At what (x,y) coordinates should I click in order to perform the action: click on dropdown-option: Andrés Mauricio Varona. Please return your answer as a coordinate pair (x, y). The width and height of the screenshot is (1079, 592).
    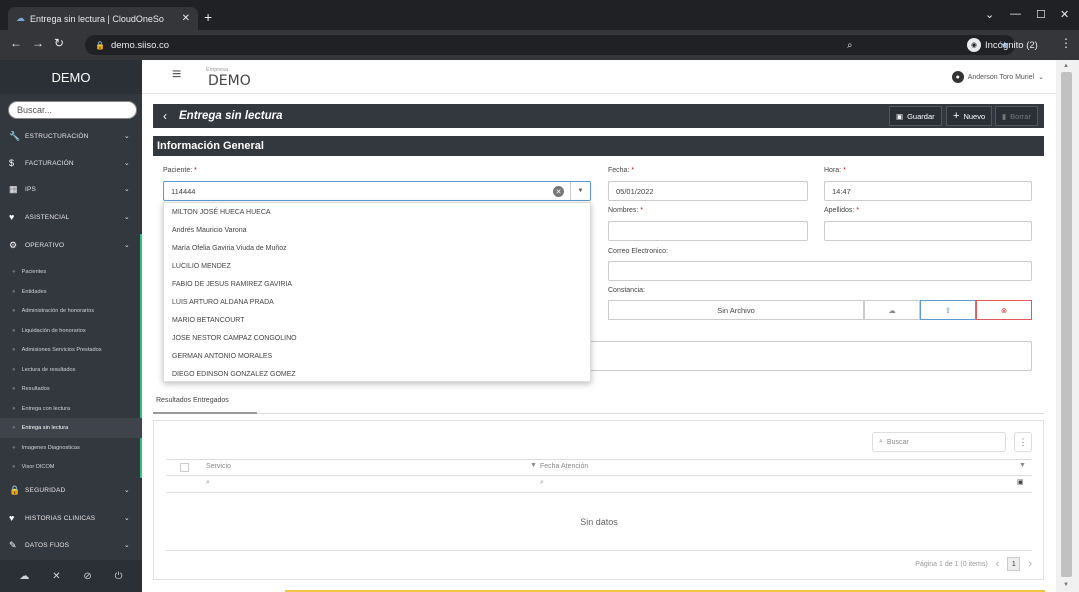
    Looking at the image, I should click on (378, 230).